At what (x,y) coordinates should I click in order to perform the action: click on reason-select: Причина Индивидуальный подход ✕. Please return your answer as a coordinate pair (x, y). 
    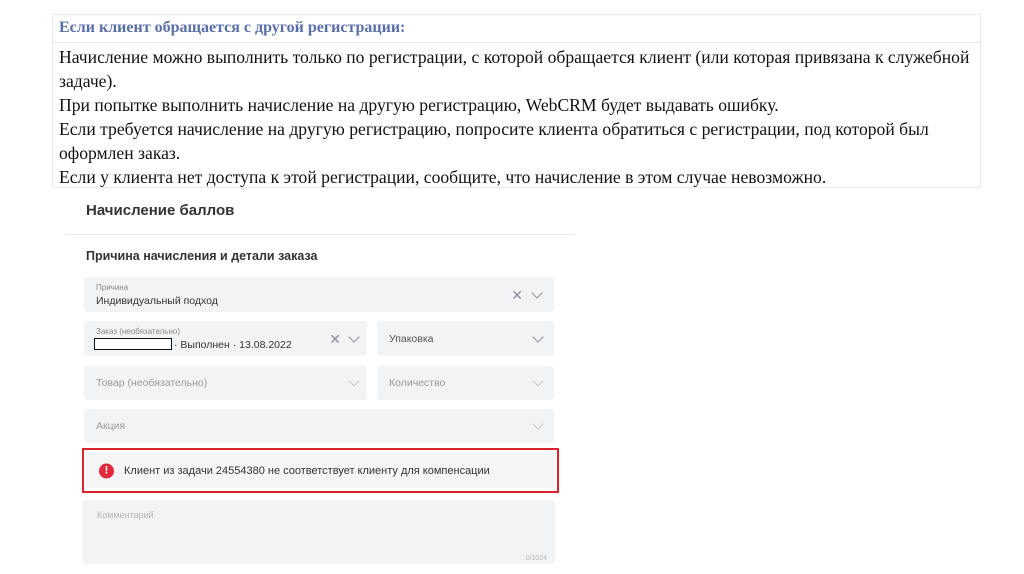
    Looking at the image, I should click on (319, 294).